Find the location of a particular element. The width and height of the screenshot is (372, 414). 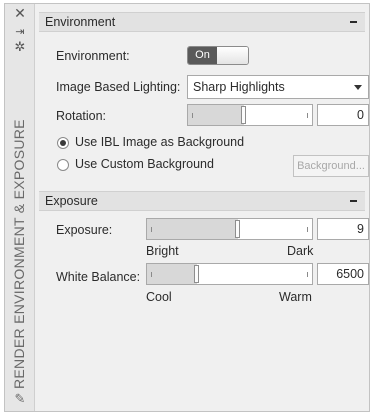

exposure-min-caption: Bright is located at coordinates (162, 251).